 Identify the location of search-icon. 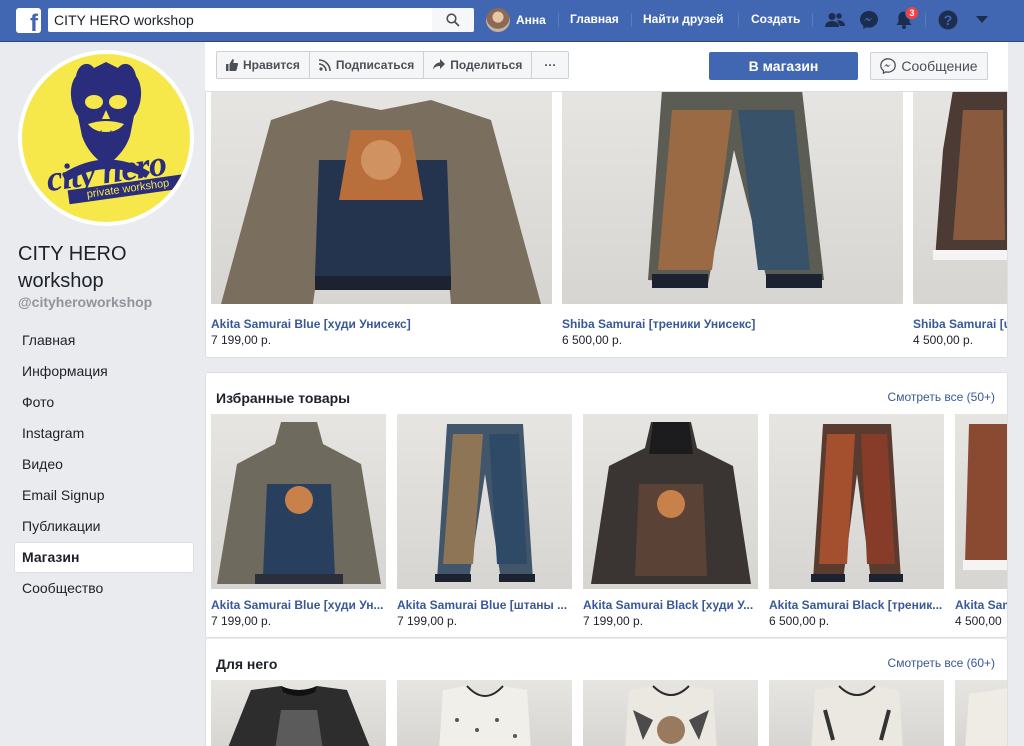
(453, 20).